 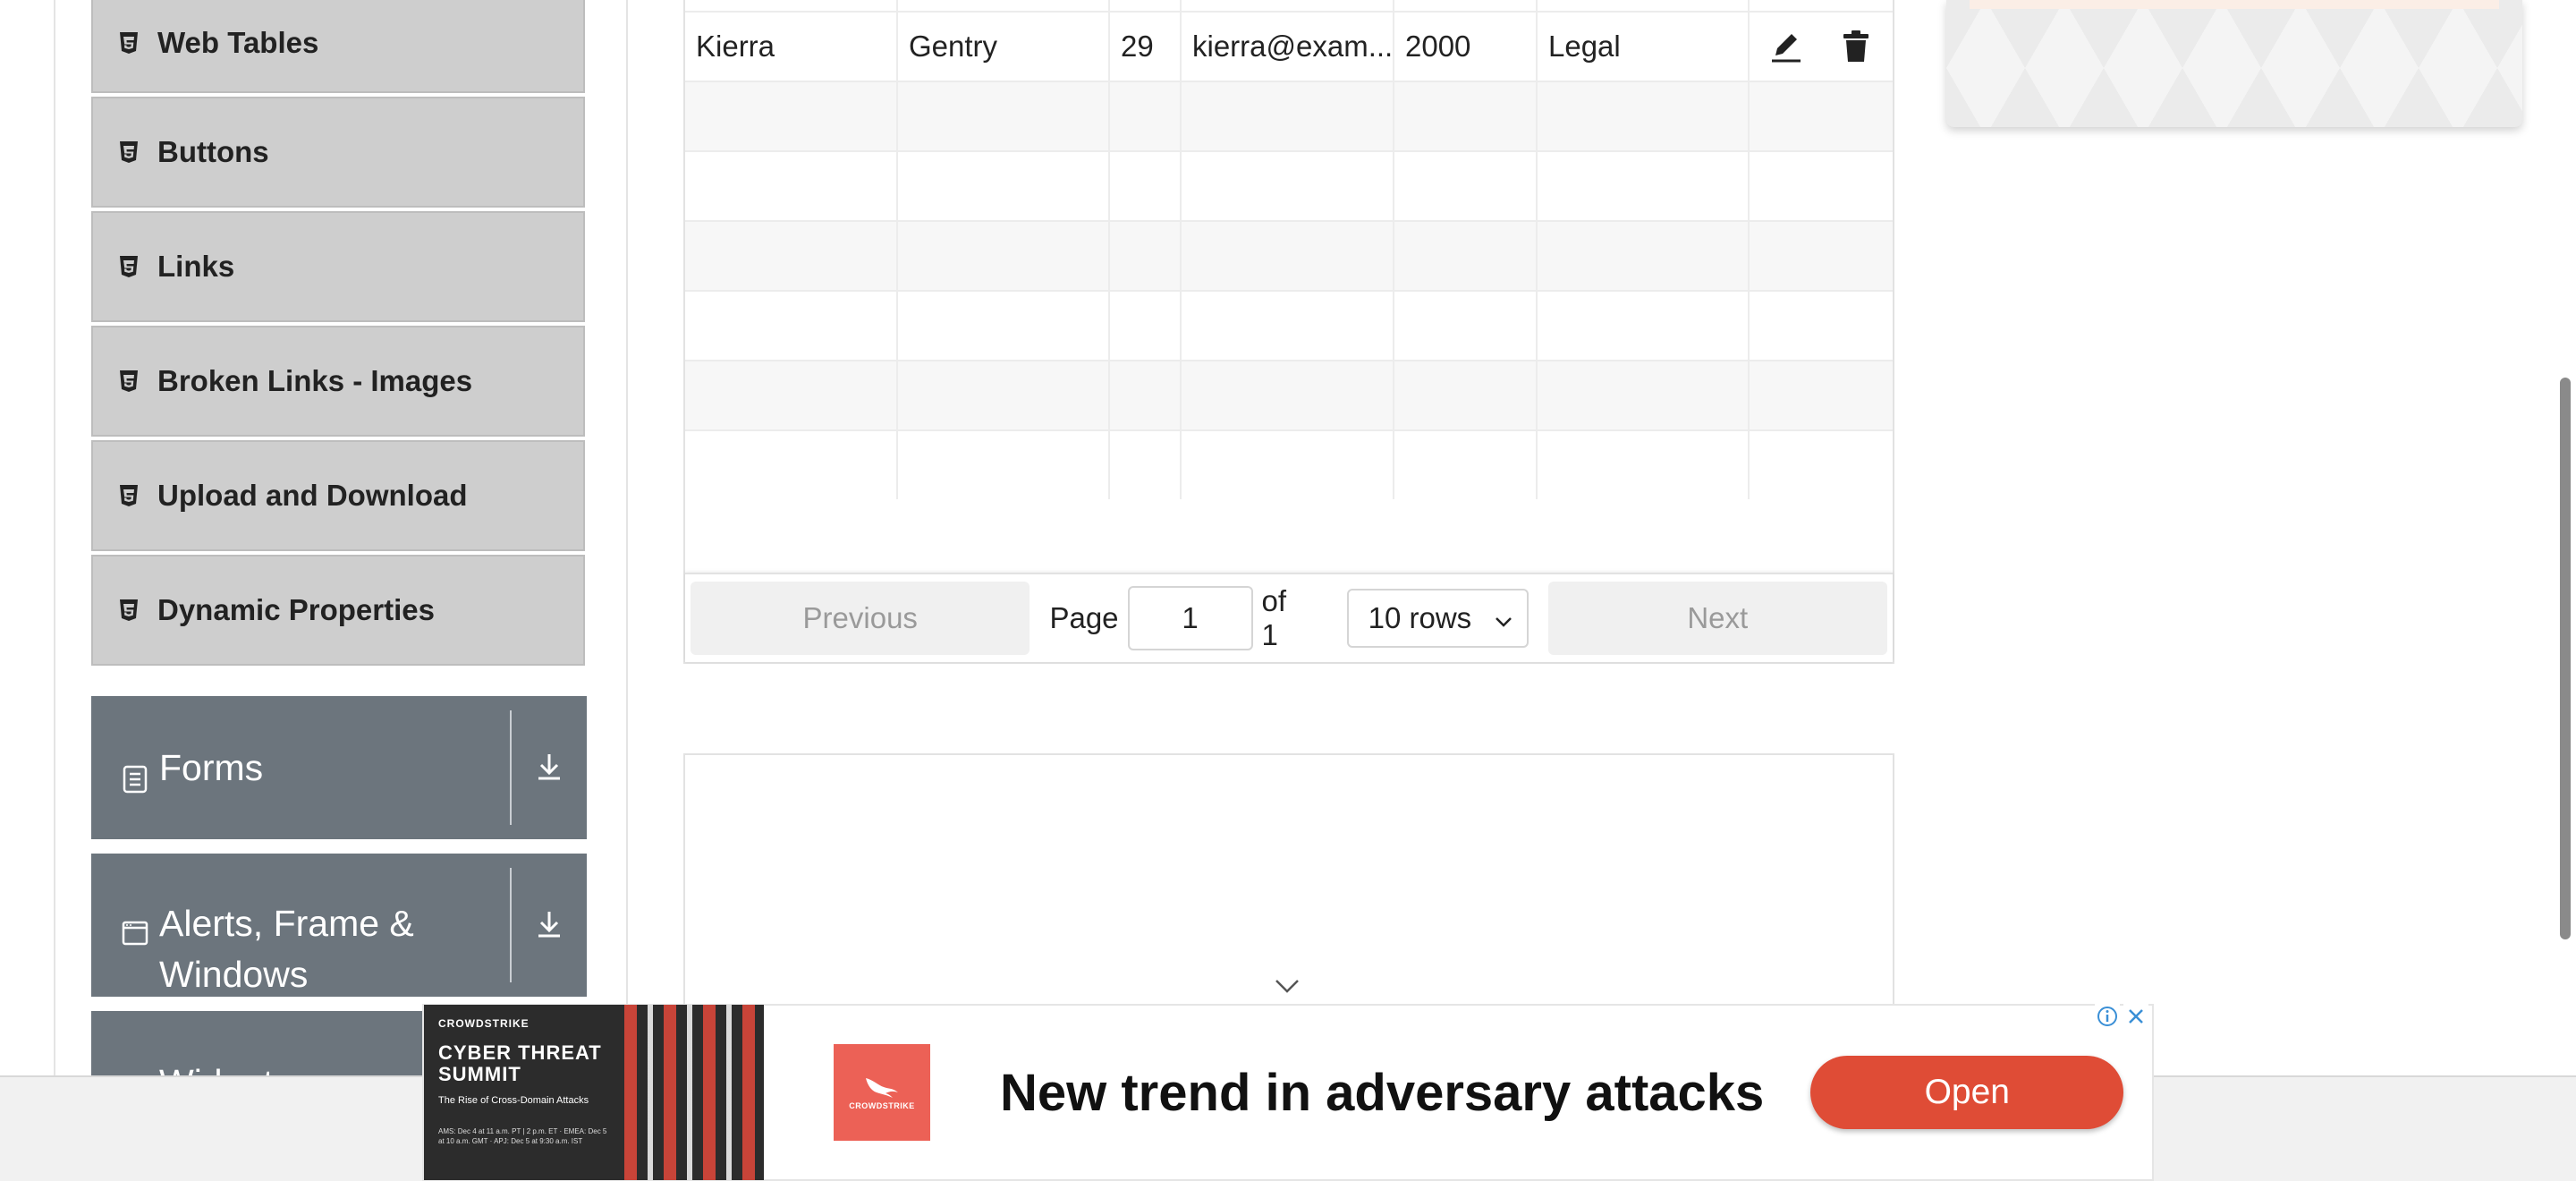 I want to click on ad-info-icon, so click(x=2107, y=1016).